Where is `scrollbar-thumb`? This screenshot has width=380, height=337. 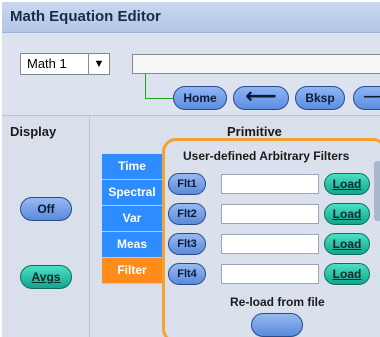 scrollbar-thumb is located at coordinates (377, 191).